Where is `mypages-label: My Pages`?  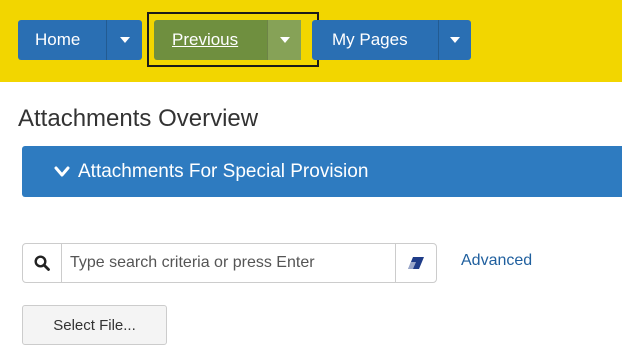 mypages-label: My Pages is located at coordinates (370, 39).